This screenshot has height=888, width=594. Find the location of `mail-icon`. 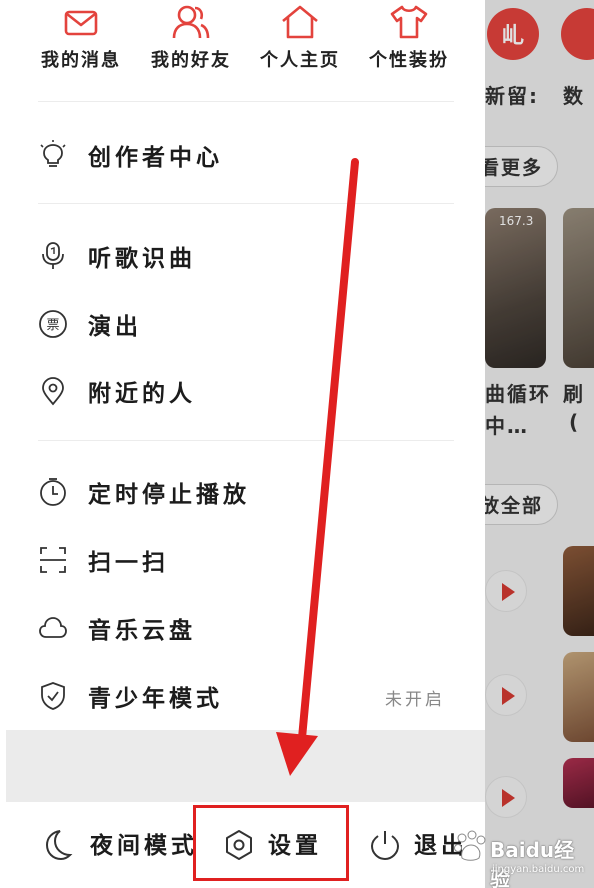

mail-icon is located at coordinates (81, 23).